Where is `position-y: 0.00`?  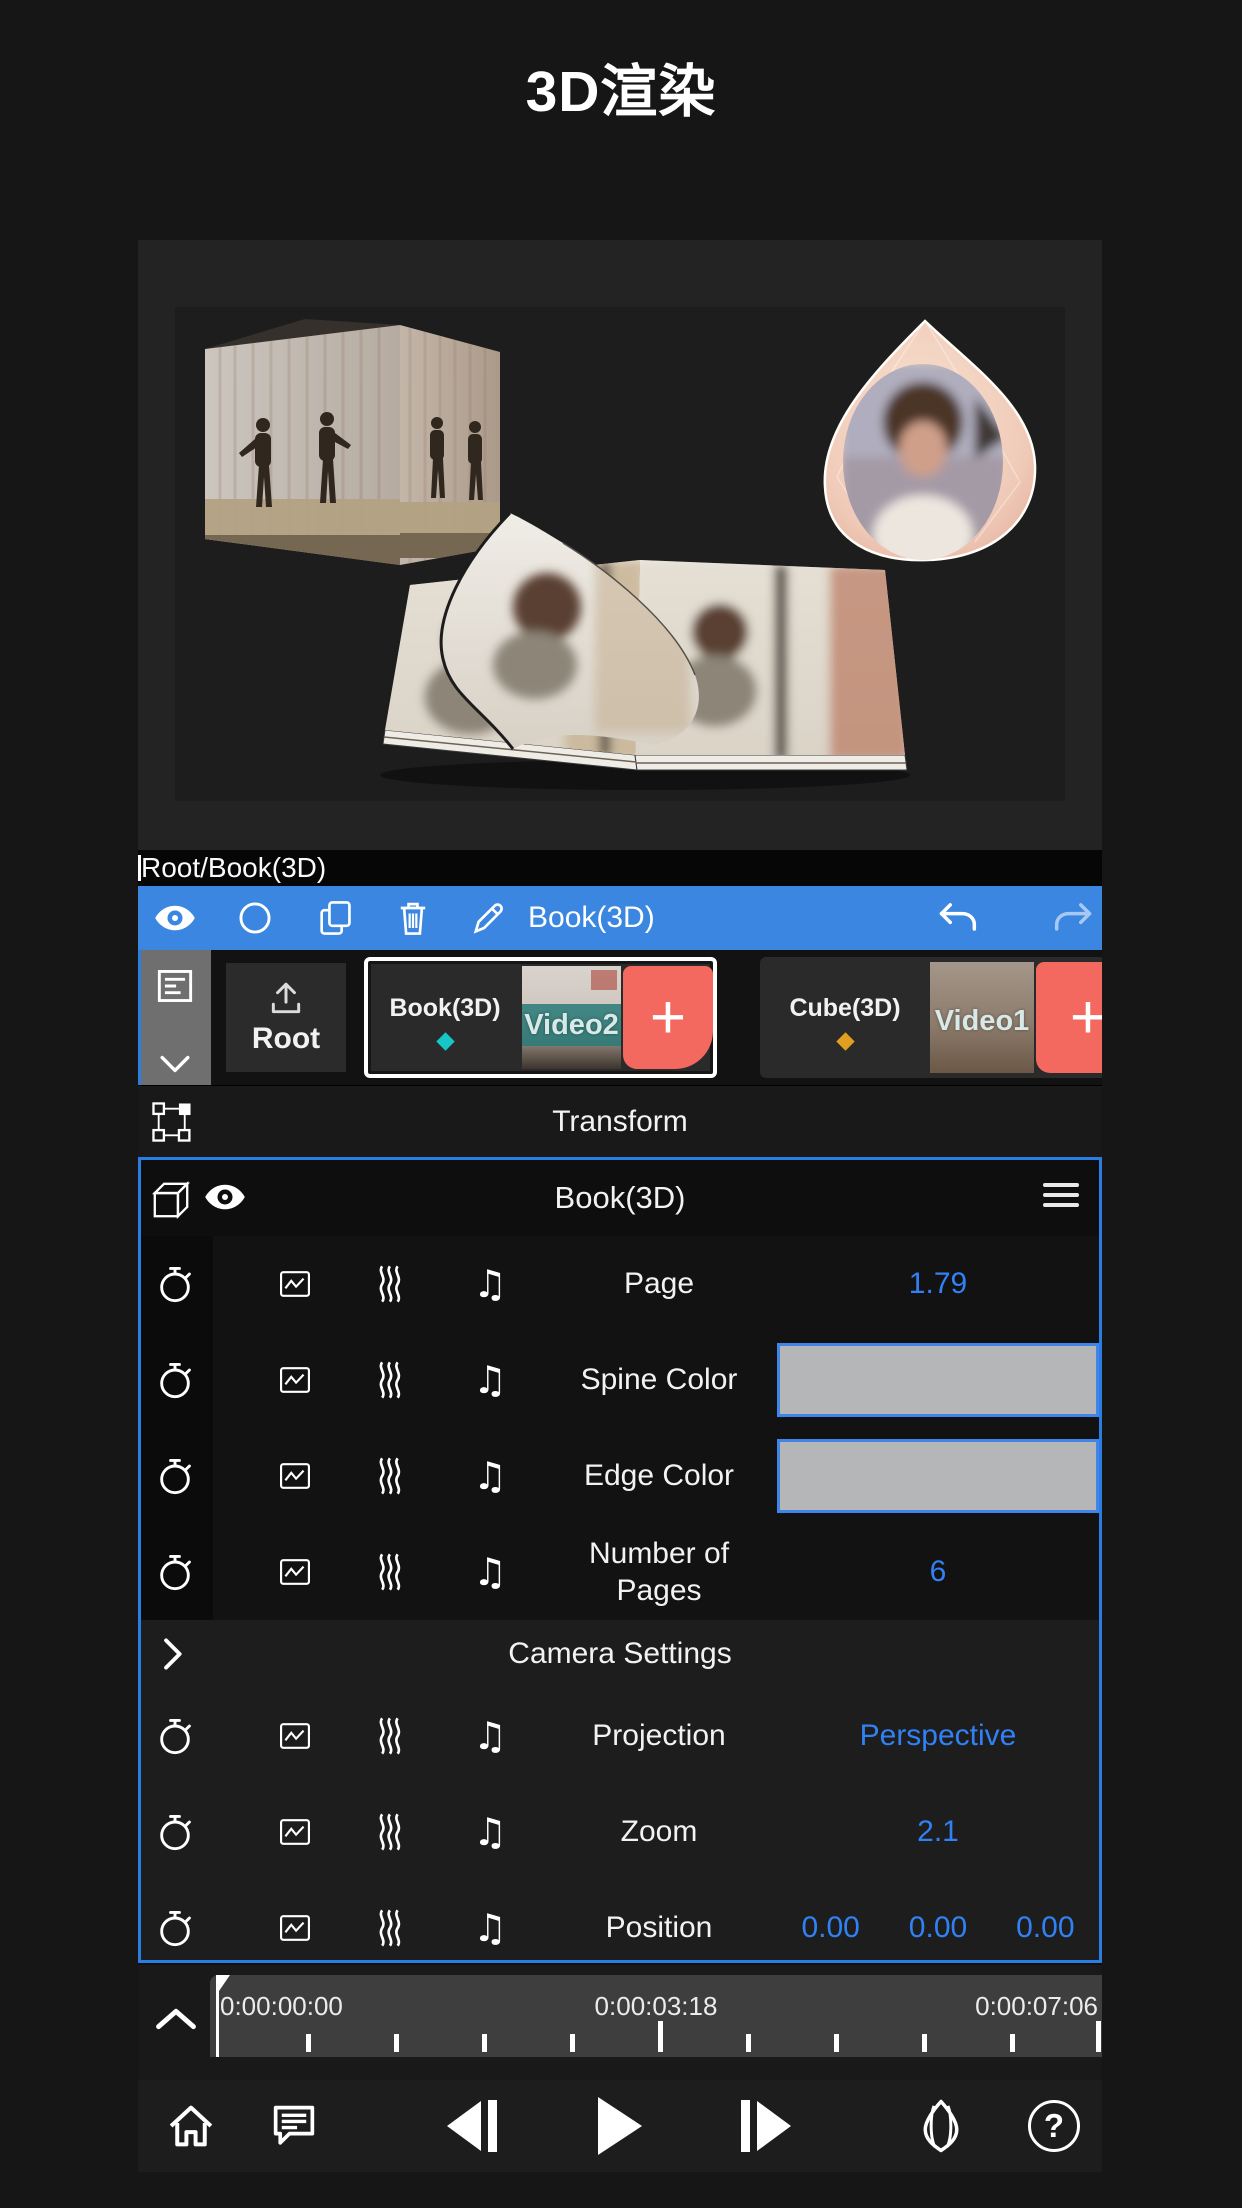 position-y: 0.00 is located at coordinates (938, 1928).